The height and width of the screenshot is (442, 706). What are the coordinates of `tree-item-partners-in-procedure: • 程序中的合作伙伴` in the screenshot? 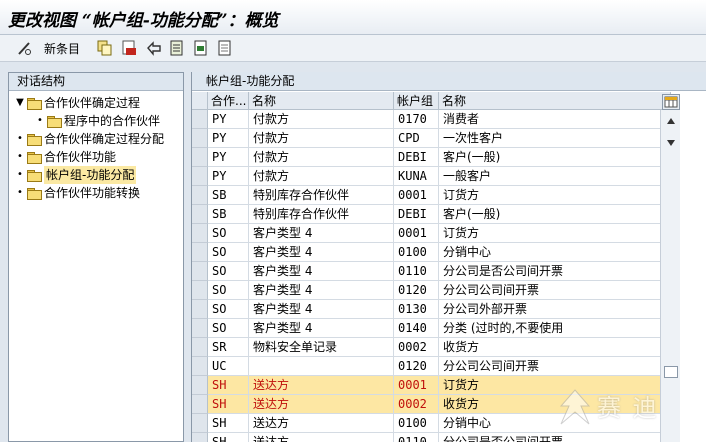 It's located at (97, 121).